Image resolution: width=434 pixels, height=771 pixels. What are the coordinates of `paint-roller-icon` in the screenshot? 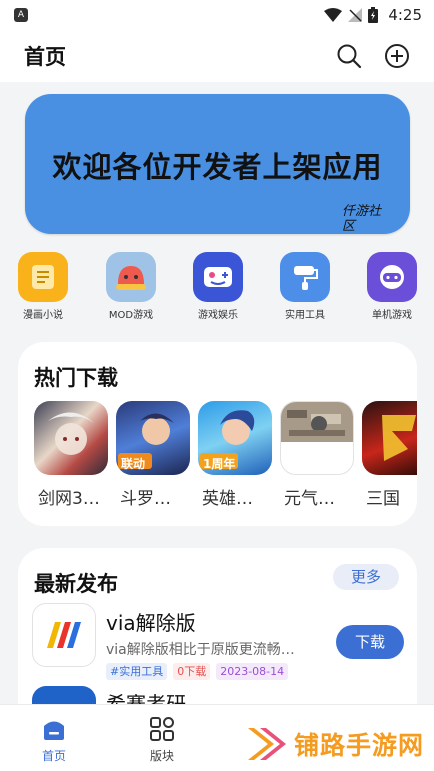 It's located at (305, 277).